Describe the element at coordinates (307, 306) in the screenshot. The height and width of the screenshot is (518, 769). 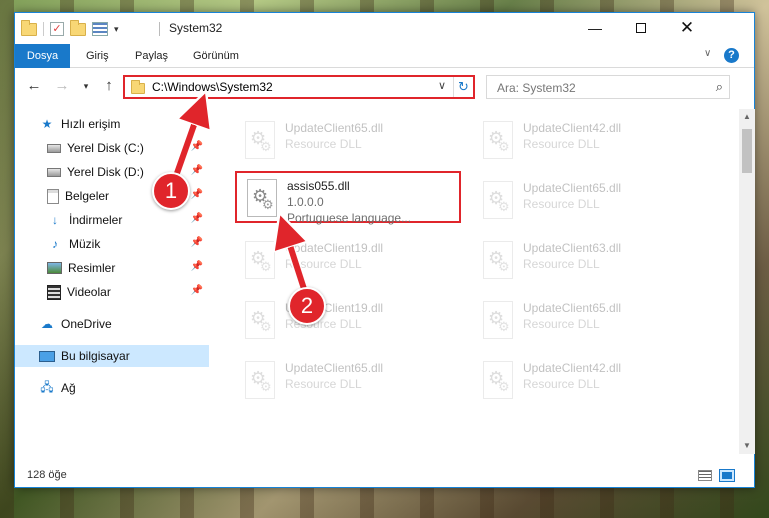
I see `step-2-badge: 2` at that location.